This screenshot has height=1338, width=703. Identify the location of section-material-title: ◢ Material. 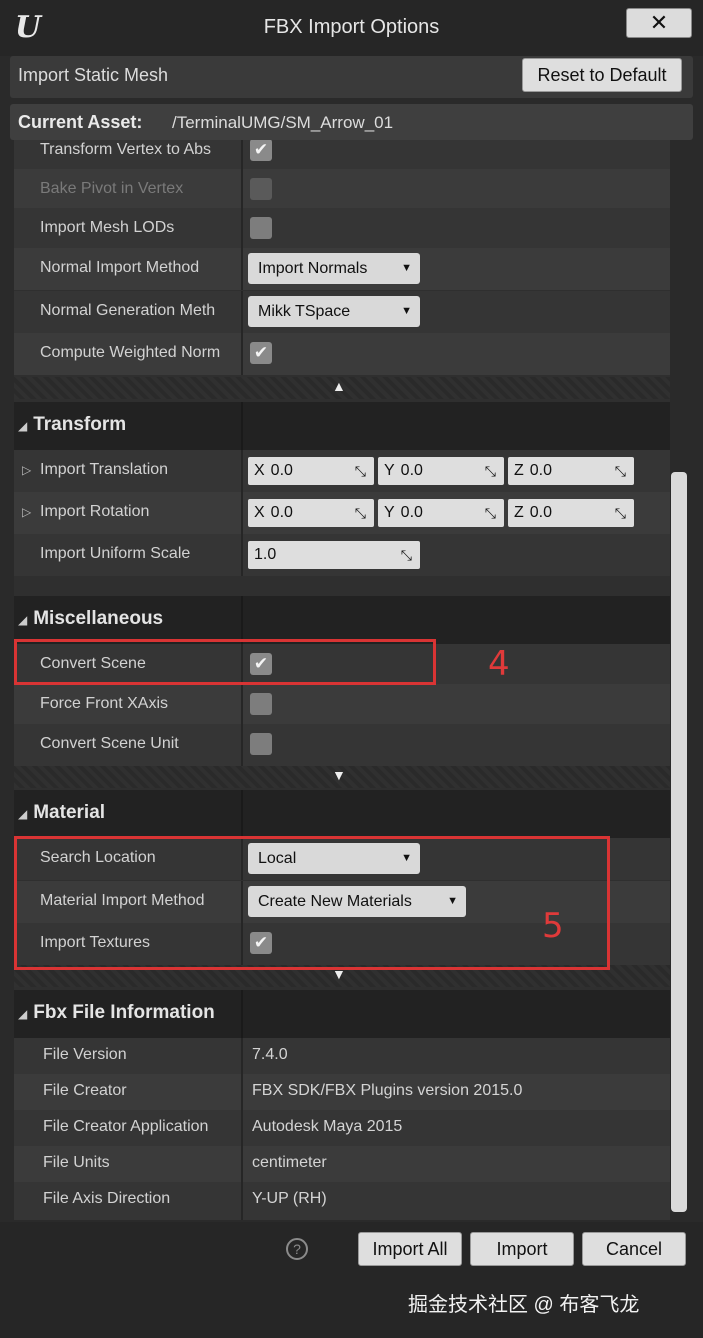
(62, 812).